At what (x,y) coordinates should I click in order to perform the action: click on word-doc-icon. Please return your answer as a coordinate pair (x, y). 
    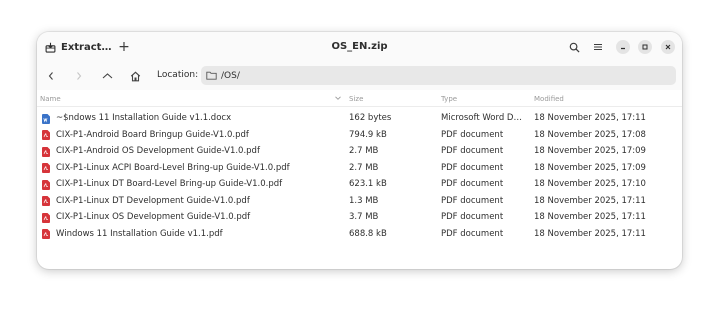
    Looking at the image, I should click on (46, 118).